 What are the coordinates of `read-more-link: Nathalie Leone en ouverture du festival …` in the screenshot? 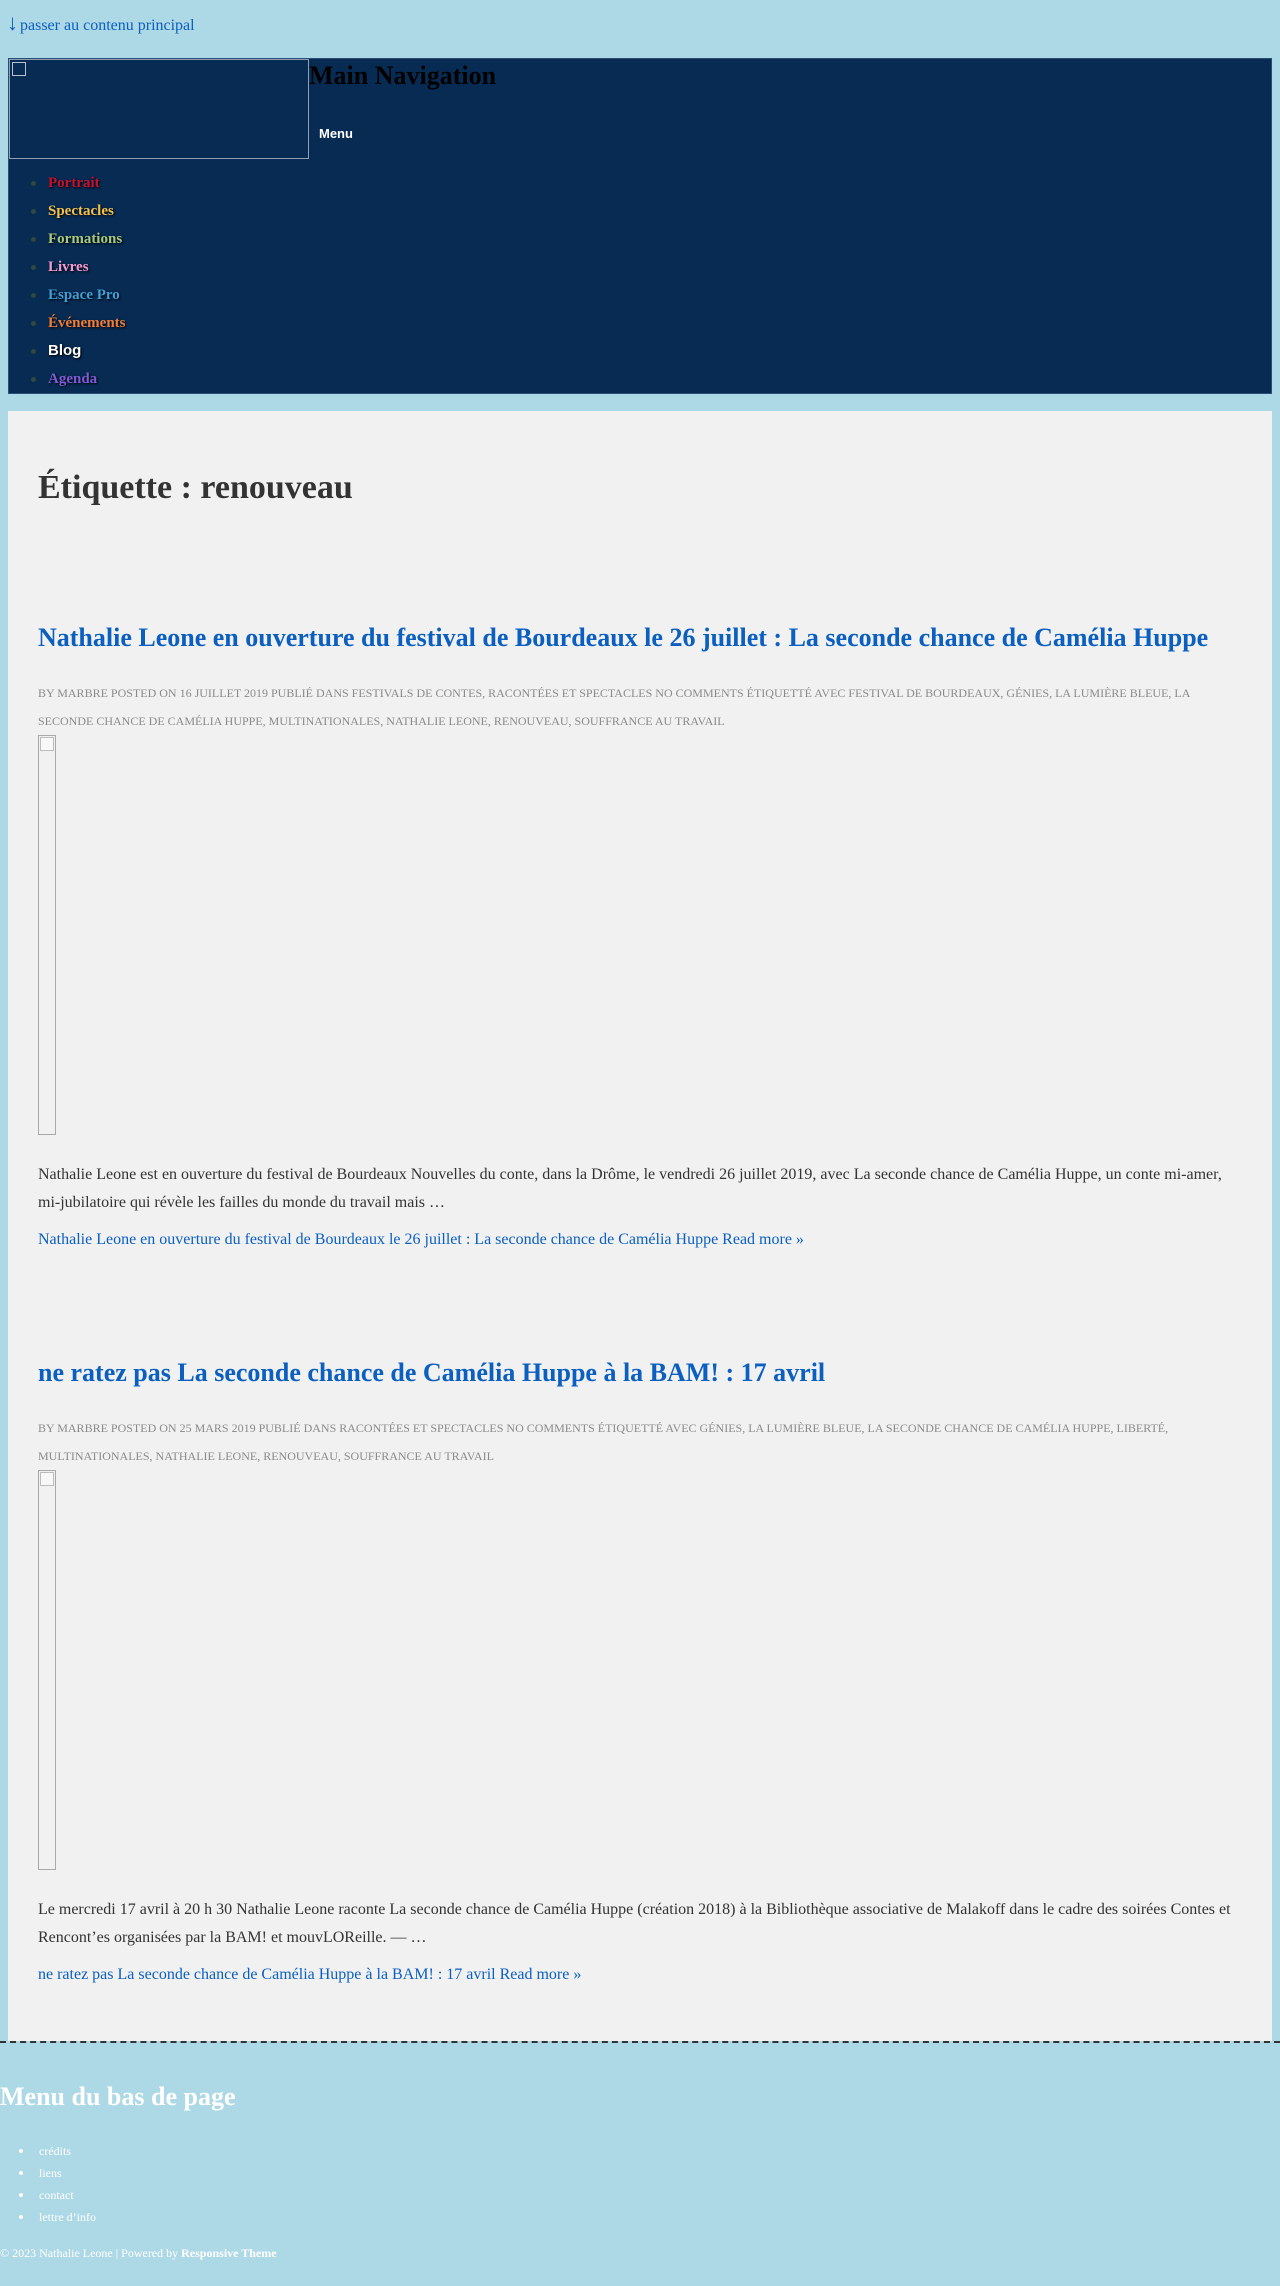 It's located at (640, 1240).